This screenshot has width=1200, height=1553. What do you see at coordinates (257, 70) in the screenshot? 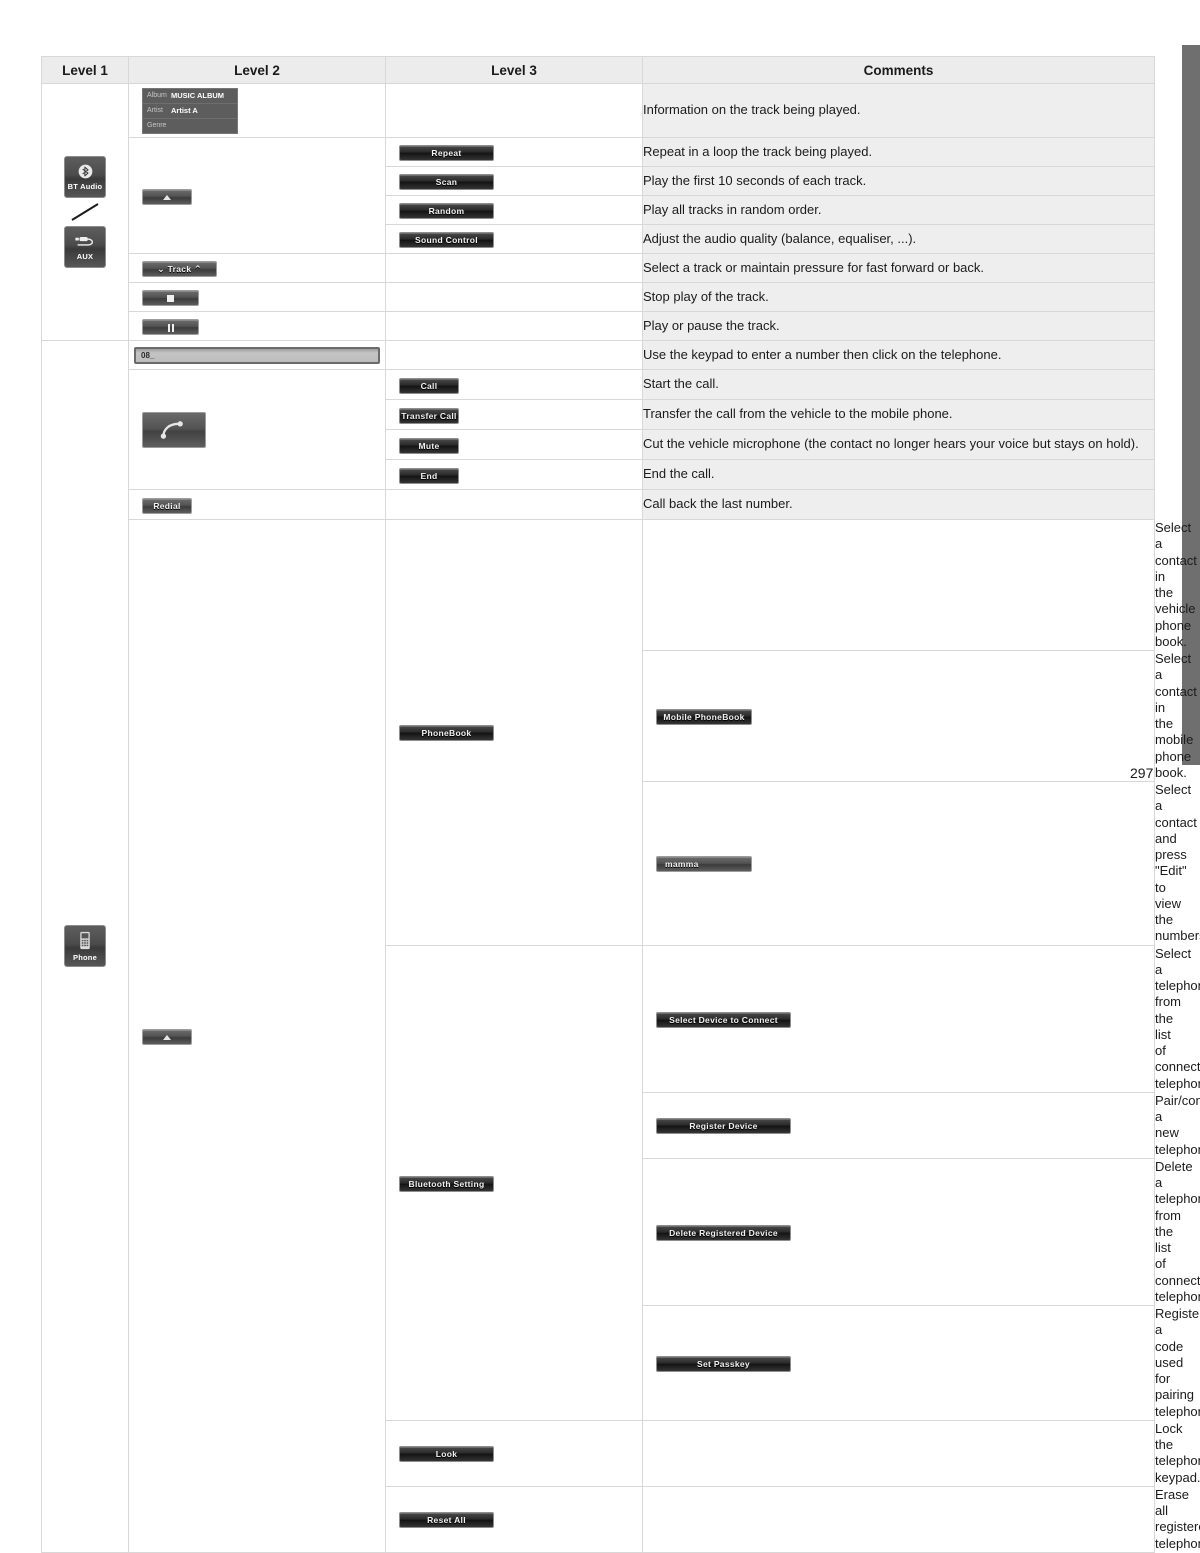
I see `column-header-level2: Level 2` at bounding box center [257, 70].